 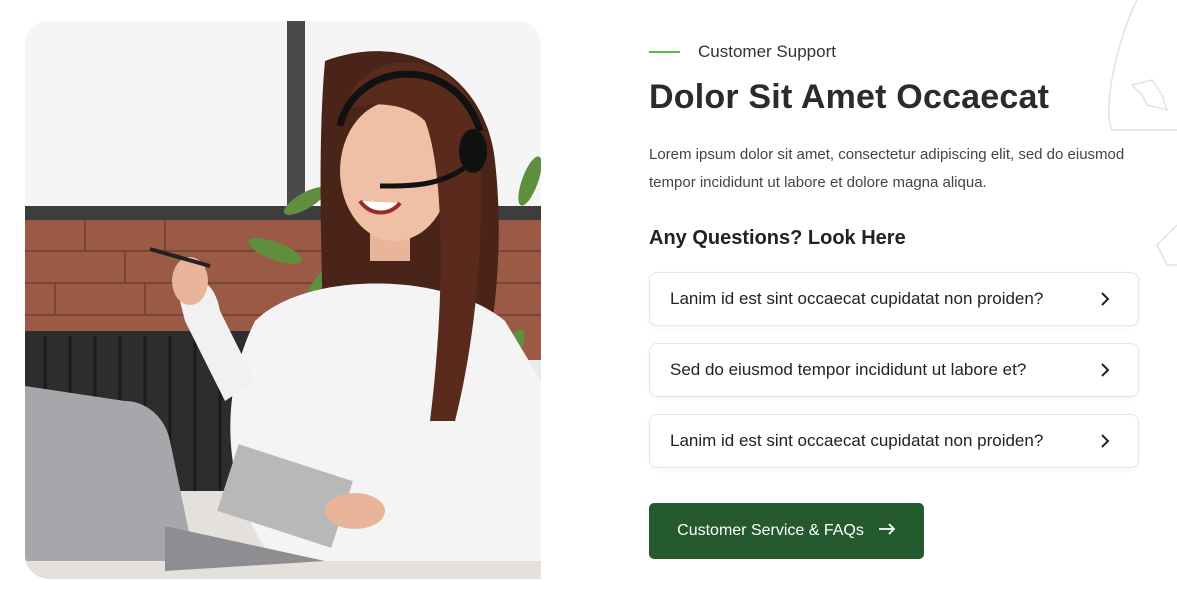 I want to click on customer-service-faqs-button: Customer Service & FAQs, so click(x=786, y=531).